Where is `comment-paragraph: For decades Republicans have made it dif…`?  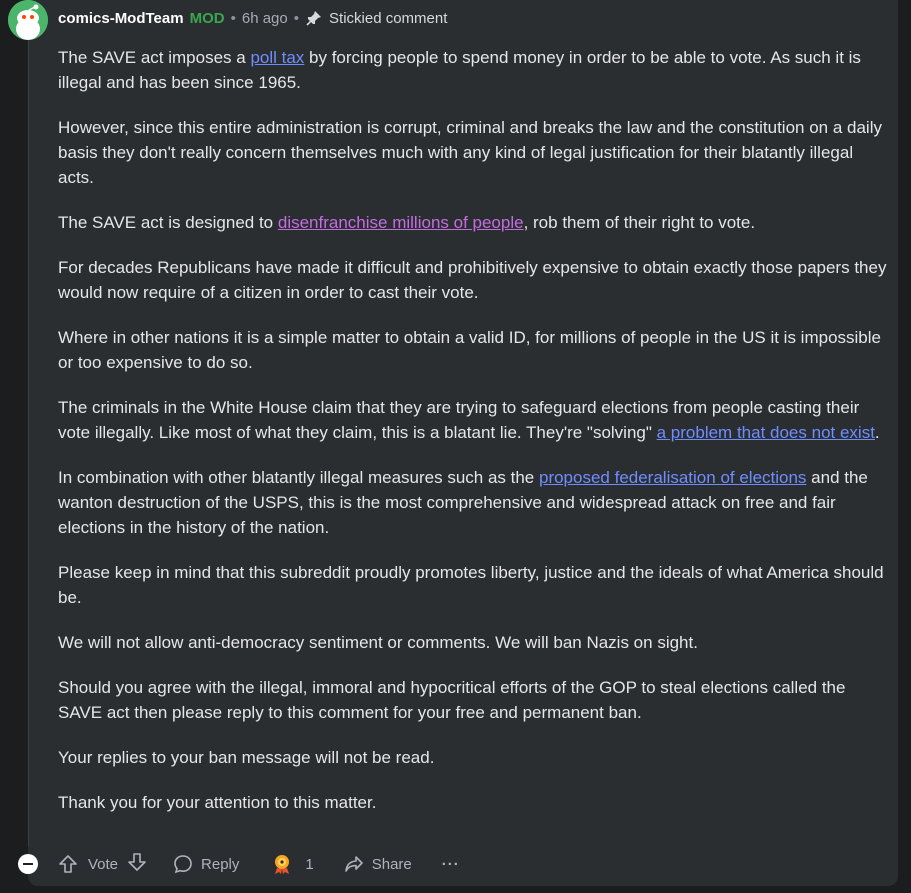
comment-paragraph: For decades Republicans have made it dif… is located at coordinates (475, 280).